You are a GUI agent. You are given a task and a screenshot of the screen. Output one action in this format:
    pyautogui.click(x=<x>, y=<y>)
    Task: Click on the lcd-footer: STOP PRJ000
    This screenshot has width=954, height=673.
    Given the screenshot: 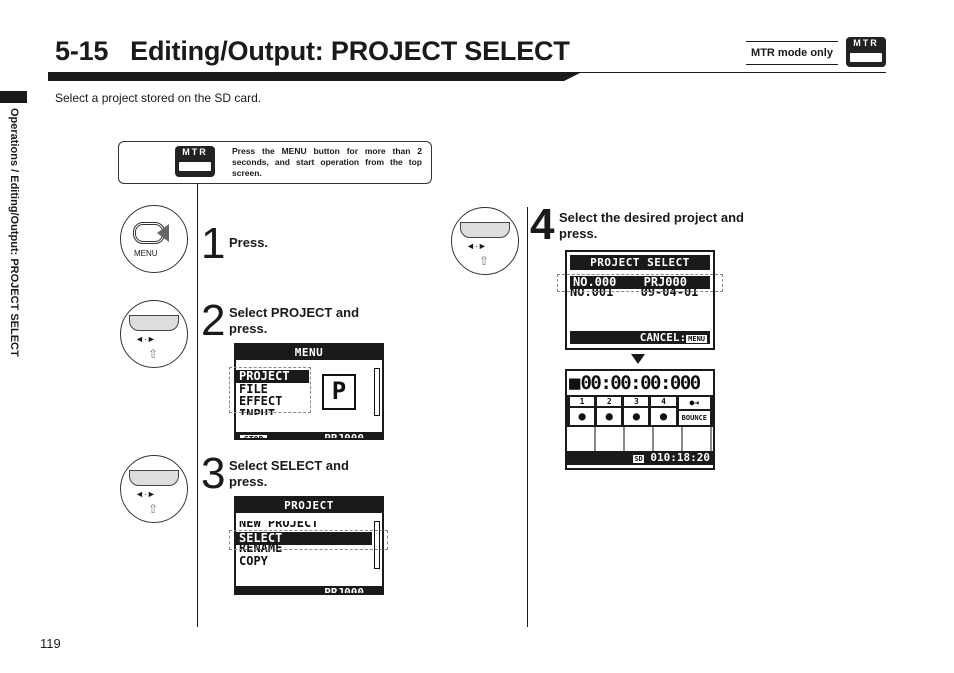 What is the action you would take?
    pyautogui.click(x=309, y=436)
    